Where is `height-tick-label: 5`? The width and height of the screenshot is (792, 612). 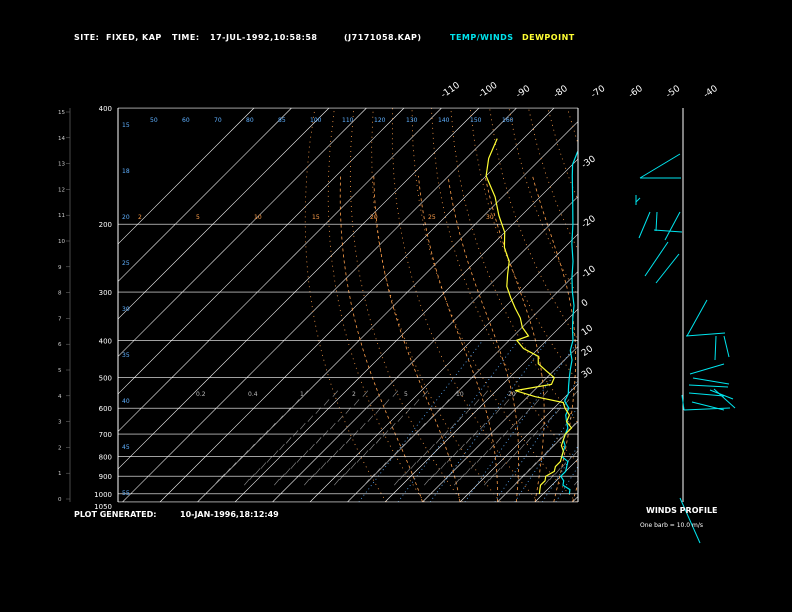
height-tick-label: 5 is located at coordinates (60, 371).